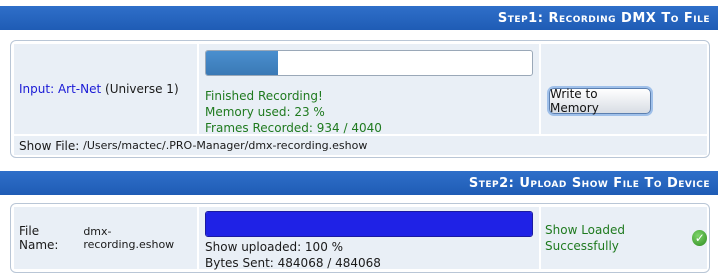 The image size is (718, 273). Describe the element at coordinates (242, 63) in the screenshot. I see `recording-progress-fill` at that location.